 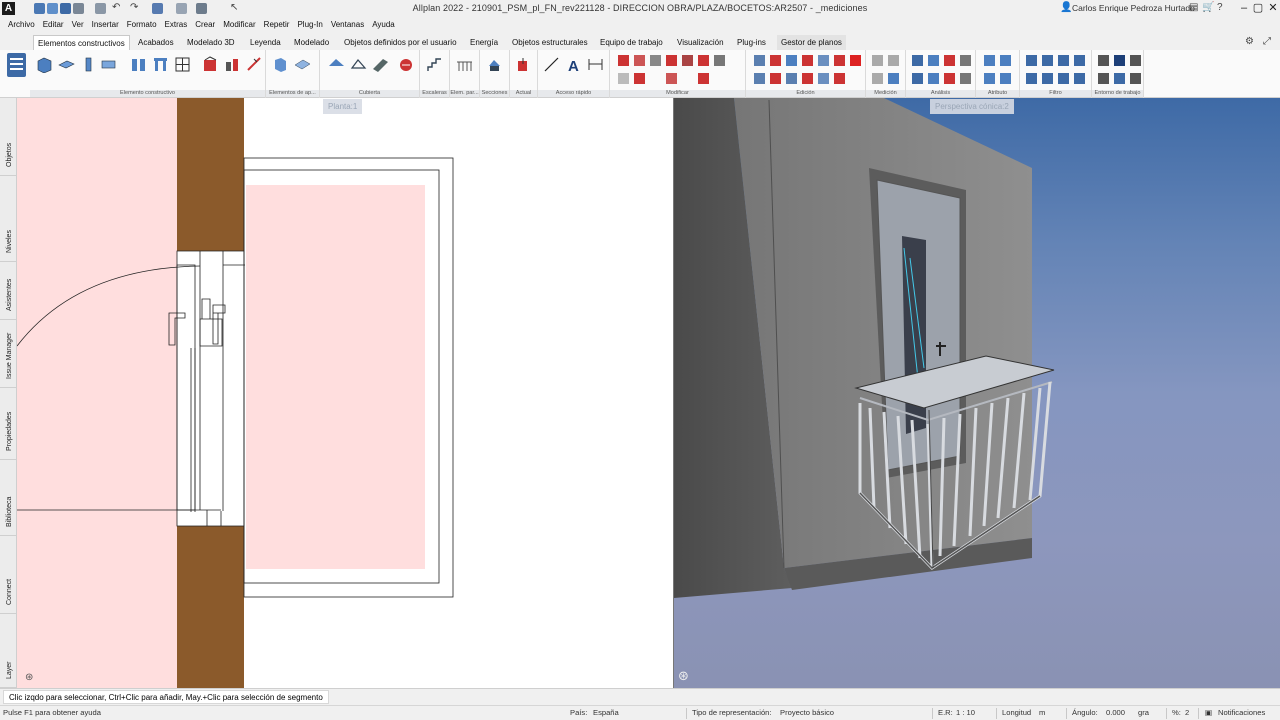 What do you see at coordinates (108, 64) in the screenshot?
I see `beam-icon` at bounding box center [108, 64].